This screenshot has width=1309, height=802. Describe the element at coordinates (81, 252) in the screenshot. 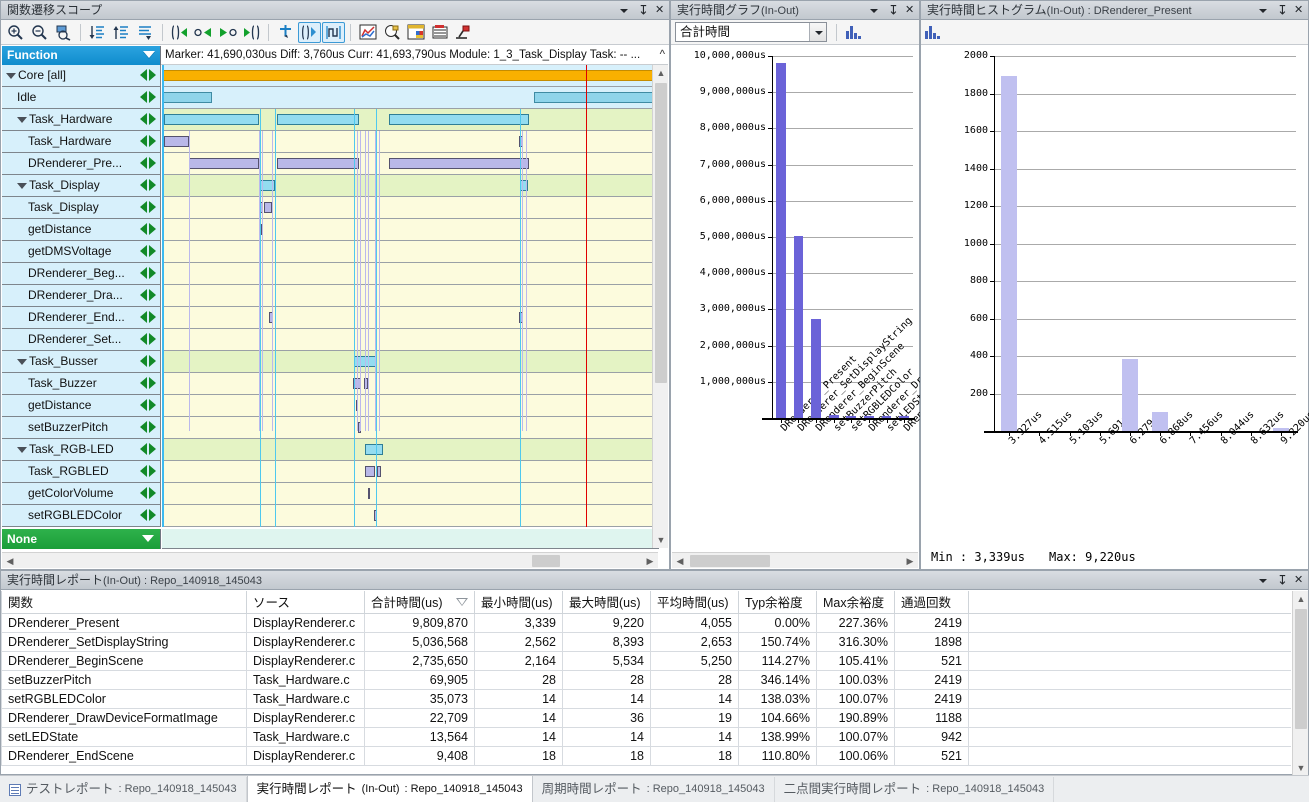

I see `function-tree-row: getDMSVoltage` at that location.